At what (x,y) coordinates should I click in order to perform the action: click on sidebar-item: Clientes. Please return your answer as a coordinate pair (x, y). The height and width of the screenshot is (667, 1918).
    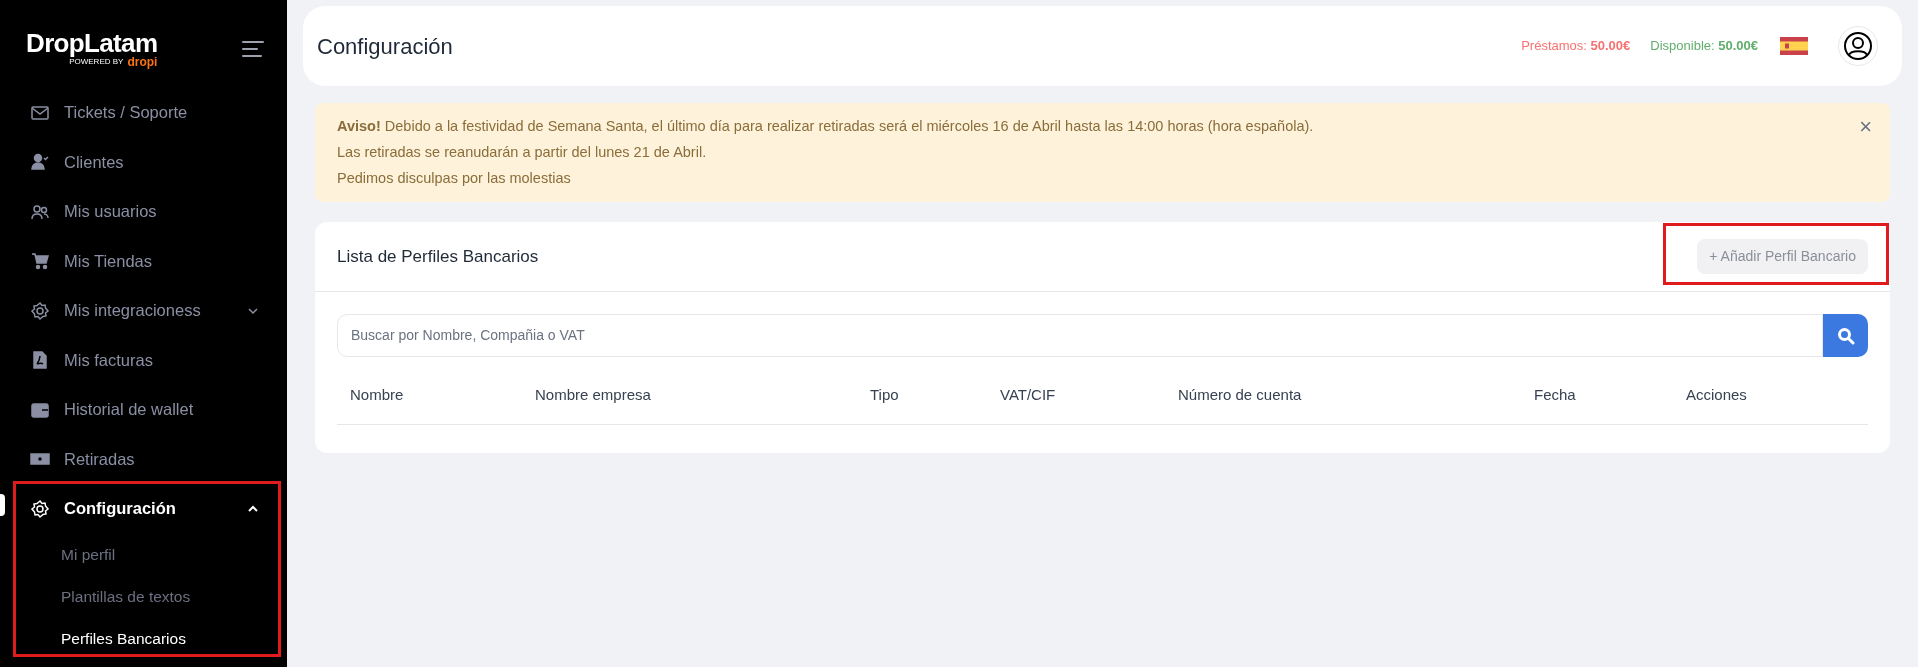
    Looking at the image, I should click on (143, 162).